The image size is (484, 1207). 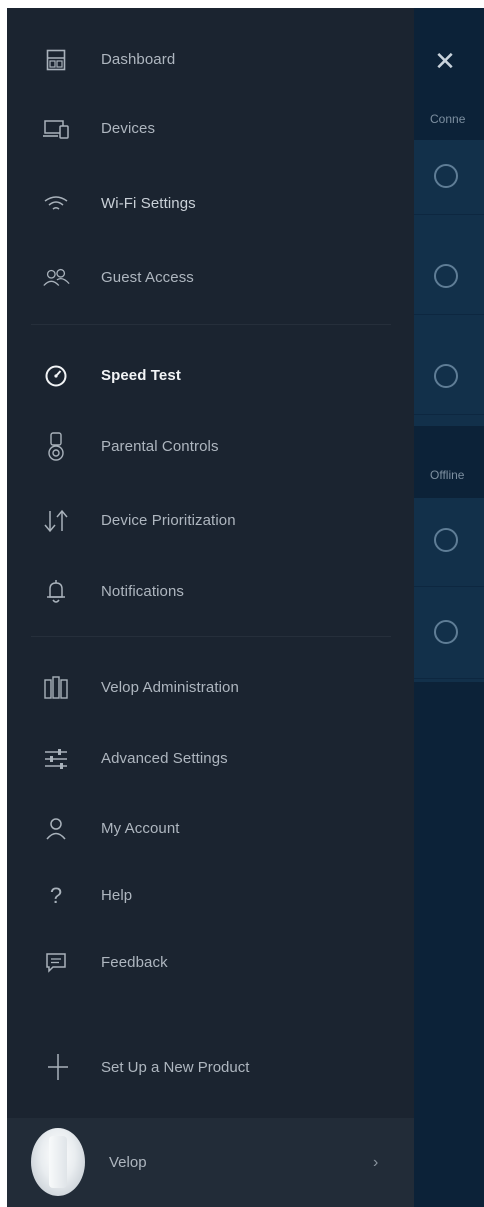 I want to click on menu-item-label: Parental Controls, so click(x=160, y=446).